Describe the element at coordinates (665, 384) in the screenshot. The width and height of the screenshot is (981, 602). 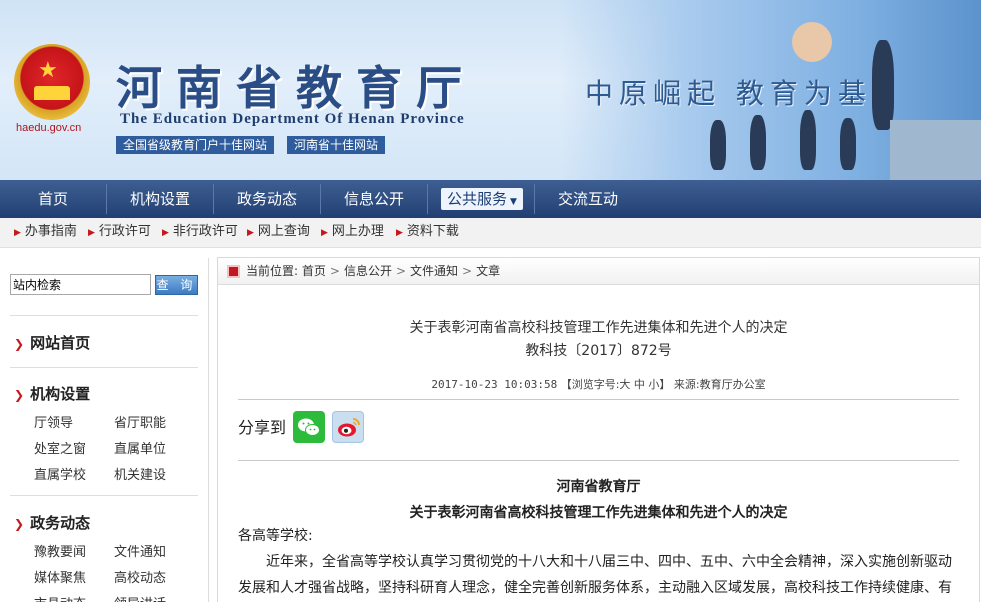
I see `font-size-bracket: 】` at that location.